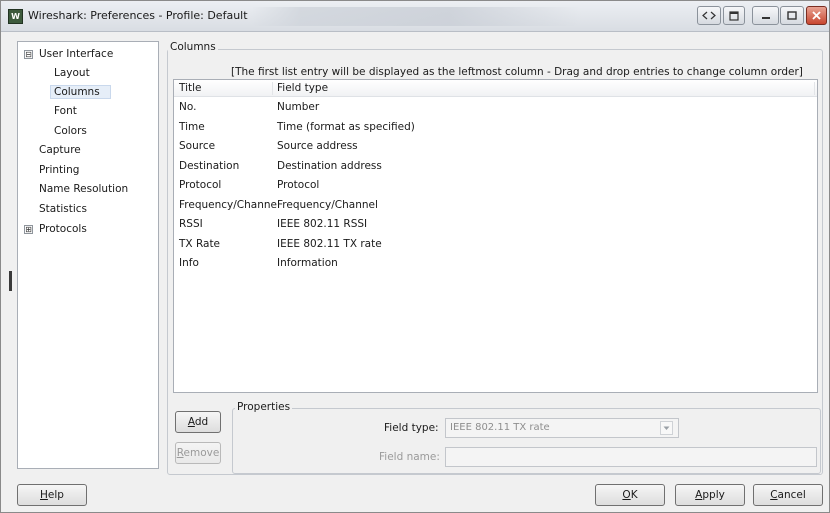 This screenshot has height=513, width=830. I want to click on row-title: Destination, so click(209, 166).